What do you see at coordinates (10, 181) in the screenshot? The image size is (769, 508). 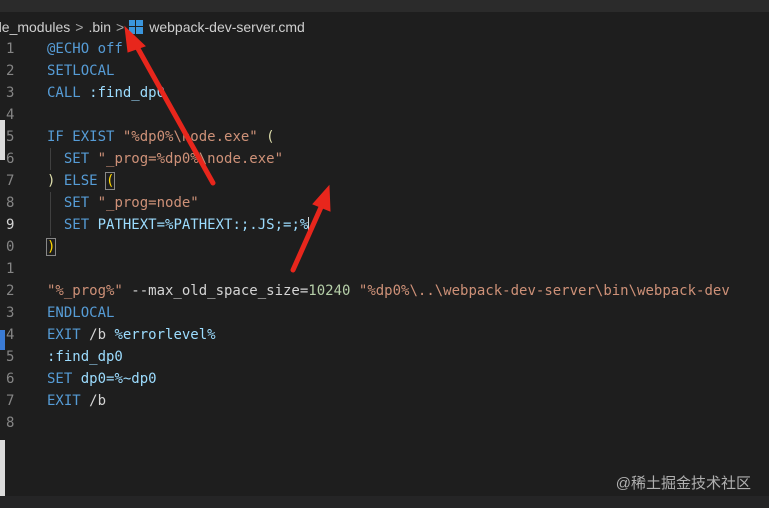 I see `line-number: 7` at bounding box center [10, 181].